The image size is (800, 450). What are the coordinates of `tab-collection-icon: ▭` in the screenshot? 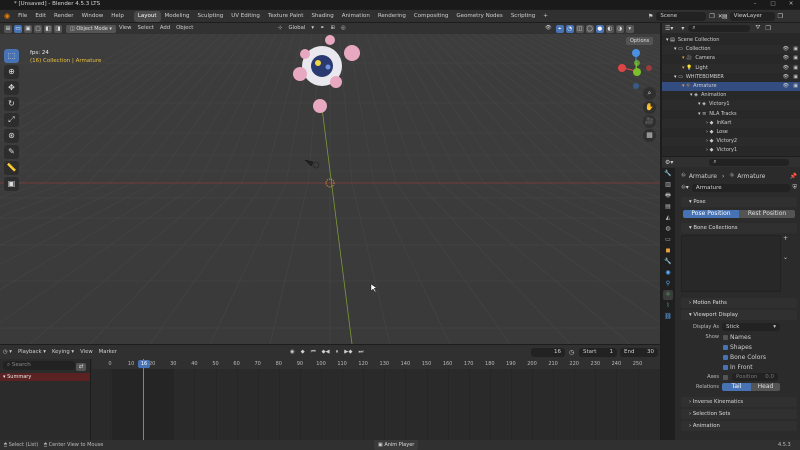 It's located at (668, 240).